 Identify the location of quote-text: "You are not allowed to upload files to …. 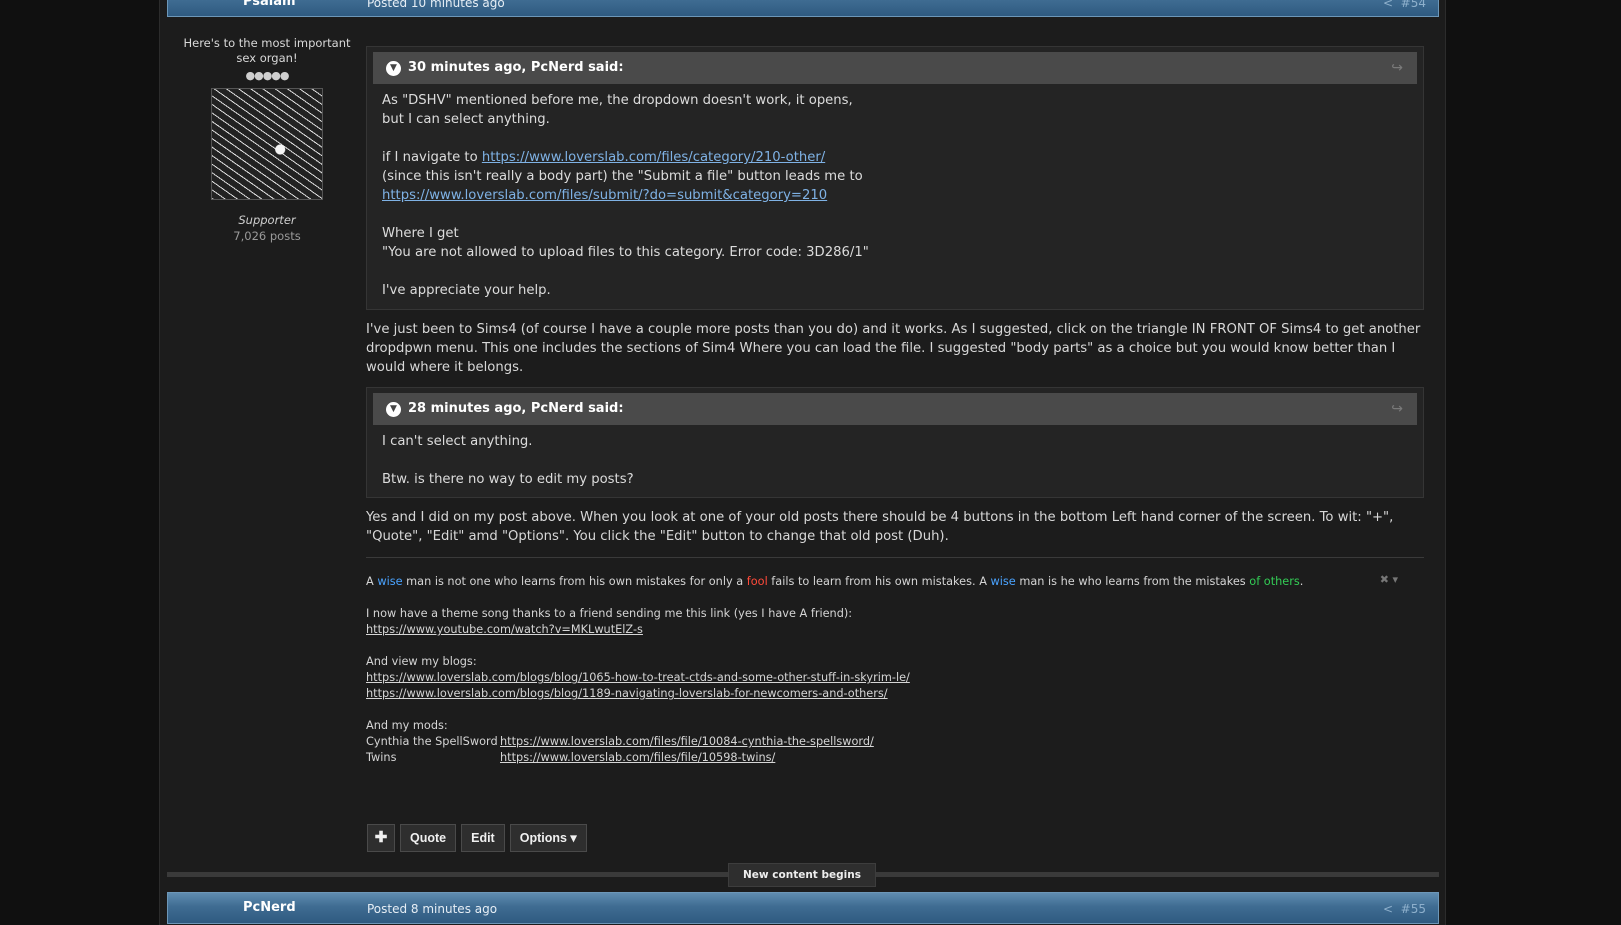
(625, 252).